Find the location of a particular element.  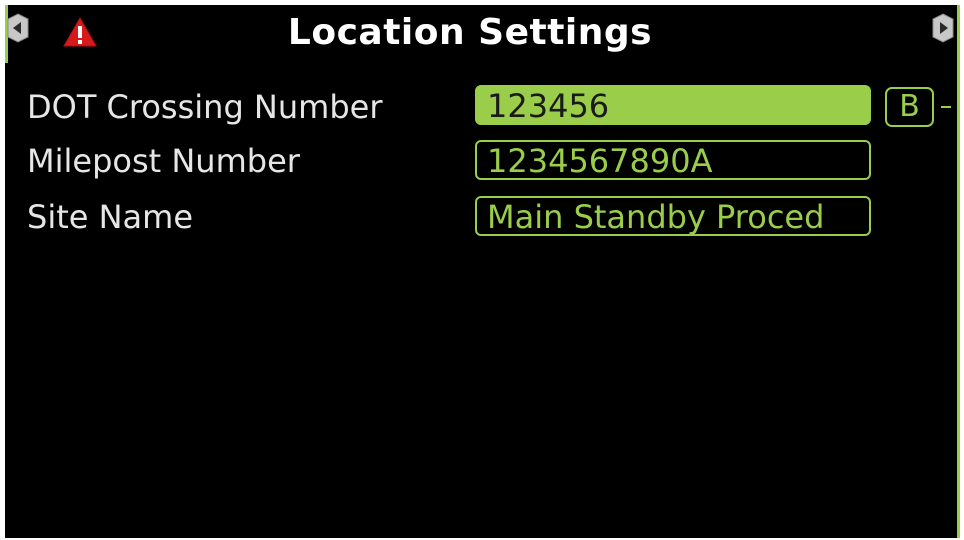

page-title: Location Settings is located at coordinates (470, 32).